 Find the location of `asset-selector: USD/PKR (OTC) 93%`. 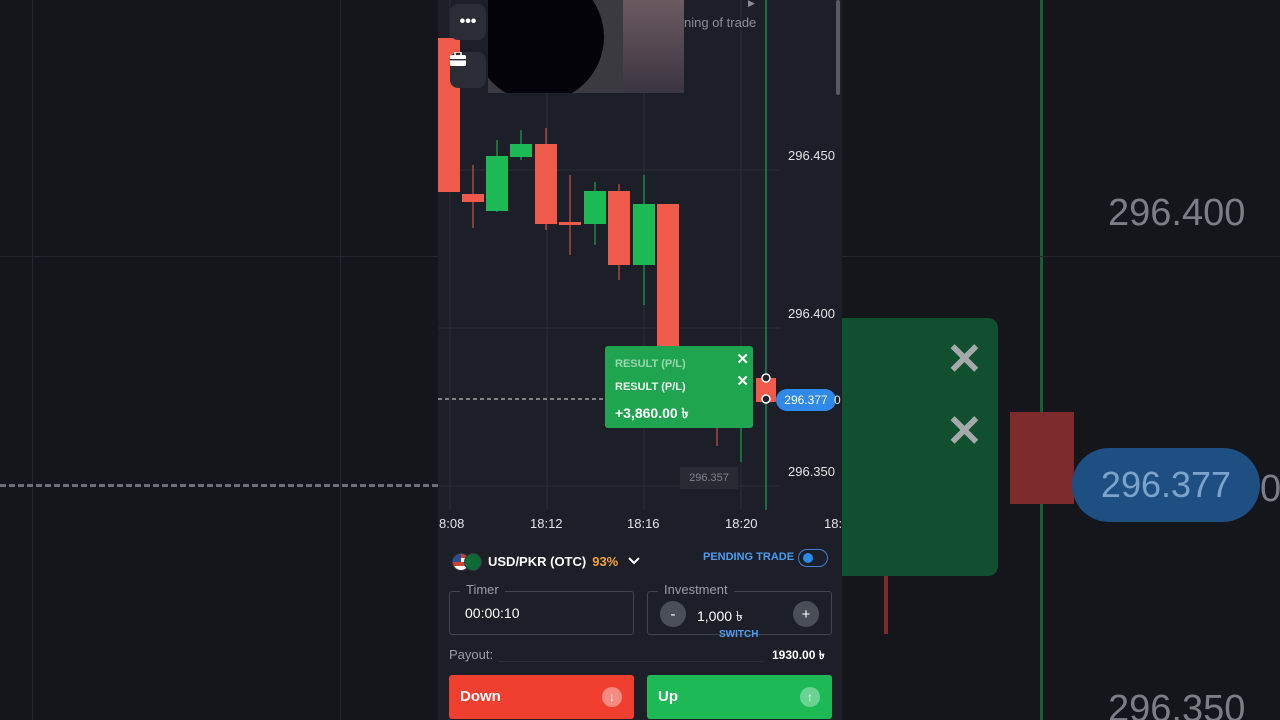

asset-selector: USD/PKR (OTC) 93% is located at coordinates (546, 561).